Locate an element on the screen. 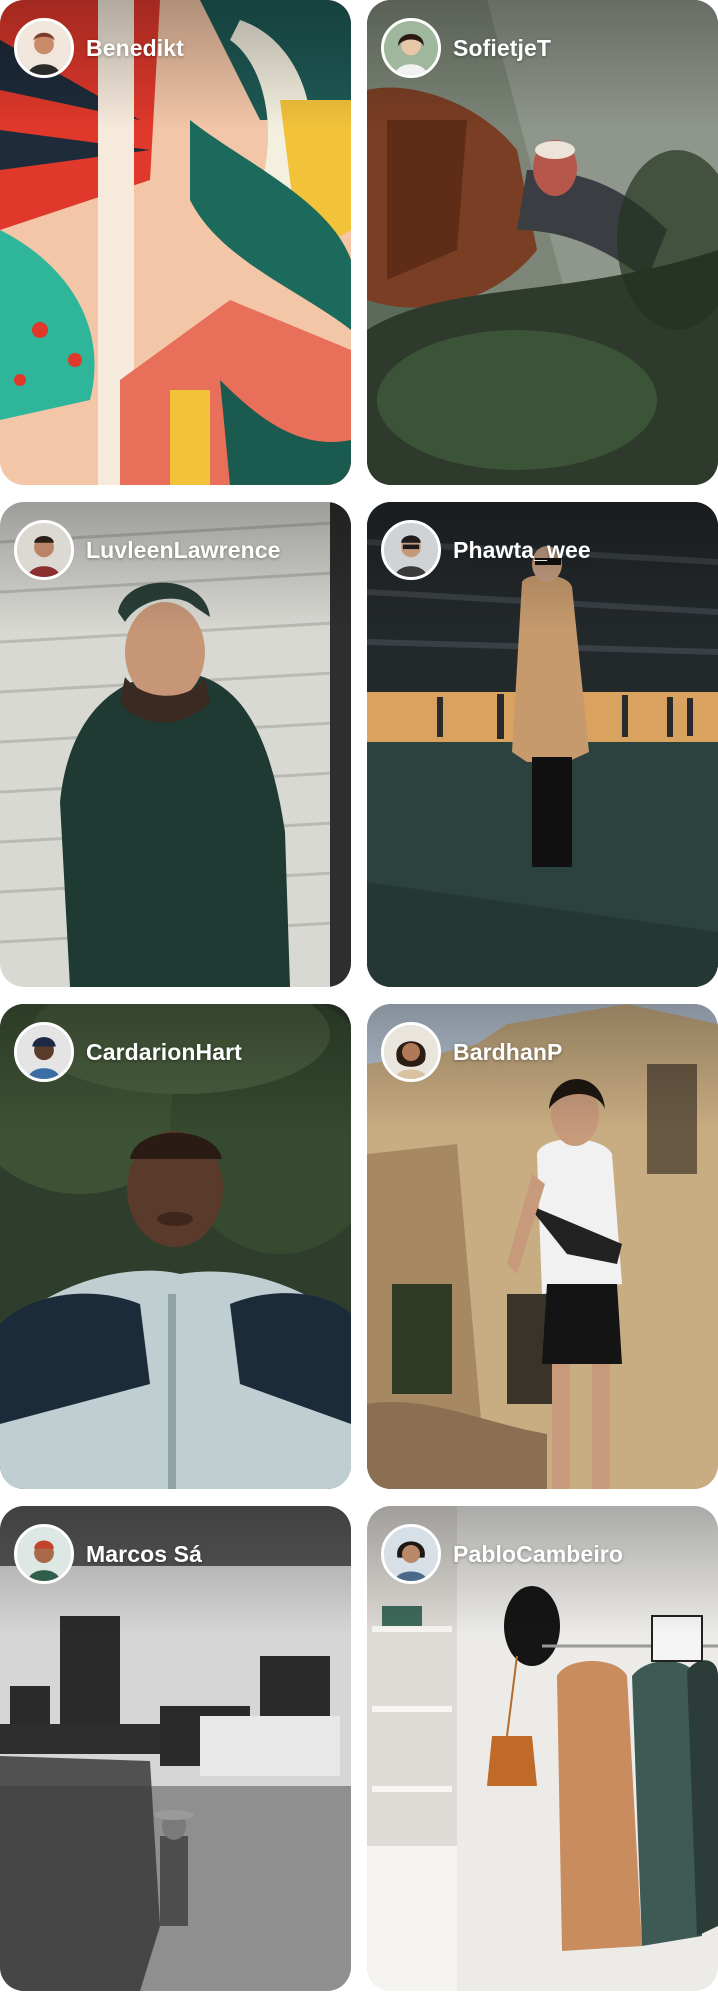 The width and height of the screenshot is (718, 1992). username: SofietjeT is located at coordinates (502, 48).